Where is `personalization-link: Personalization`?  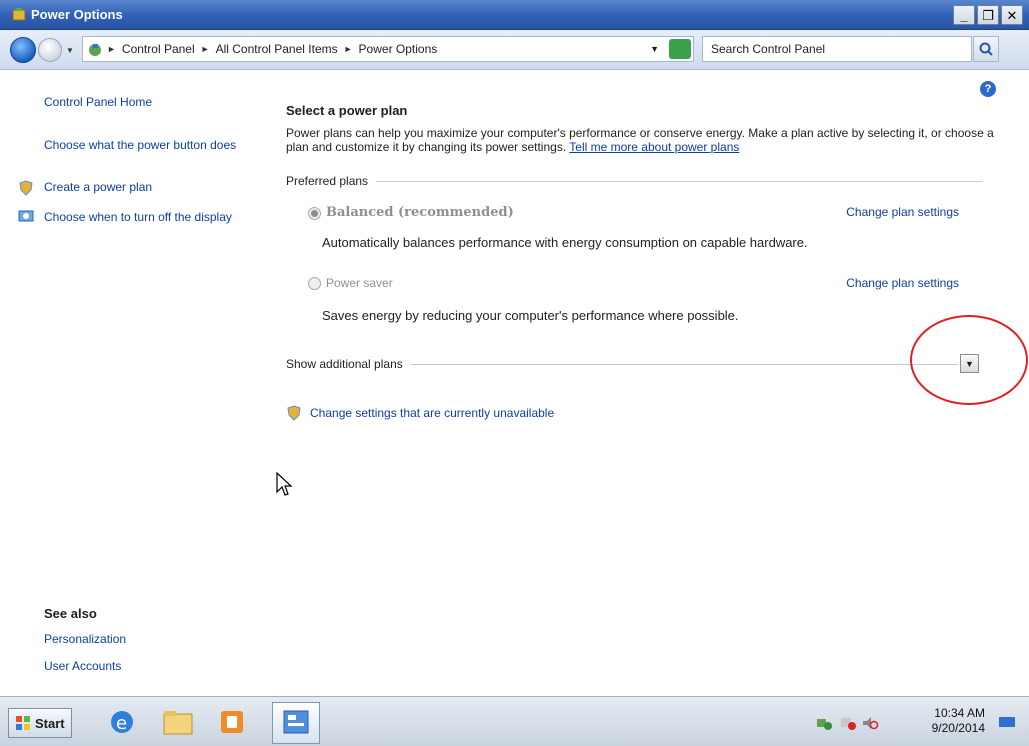
personalization-link: Personalization is located at coordinates (85, 639).